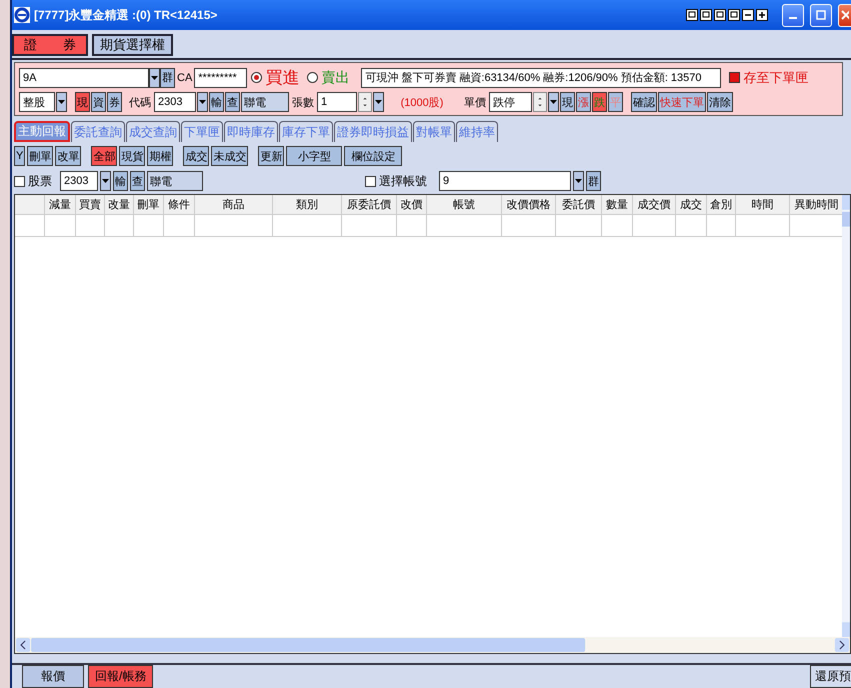 The height and width of the screenshot is (688, 851). I want to click on bottom-tab: 報價, so click(53, 676).